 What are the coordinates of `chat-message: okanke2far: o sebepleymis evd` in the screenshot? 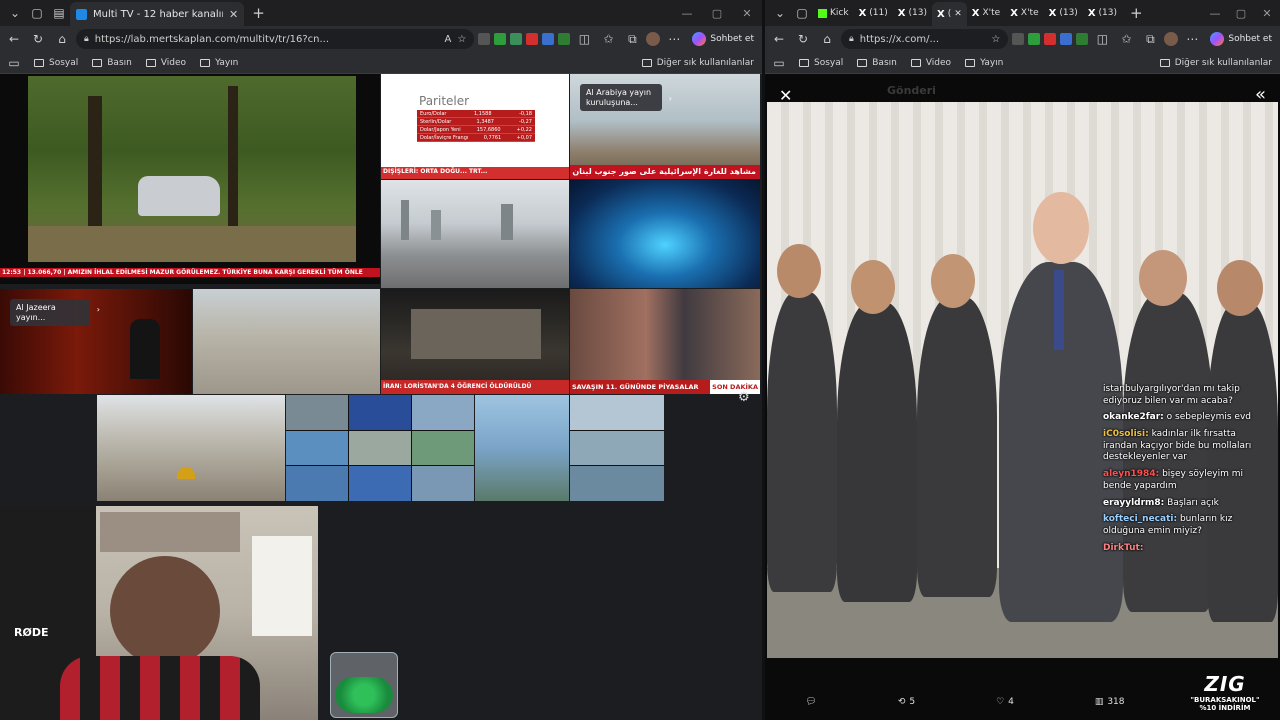 It's located at (1177, 417).